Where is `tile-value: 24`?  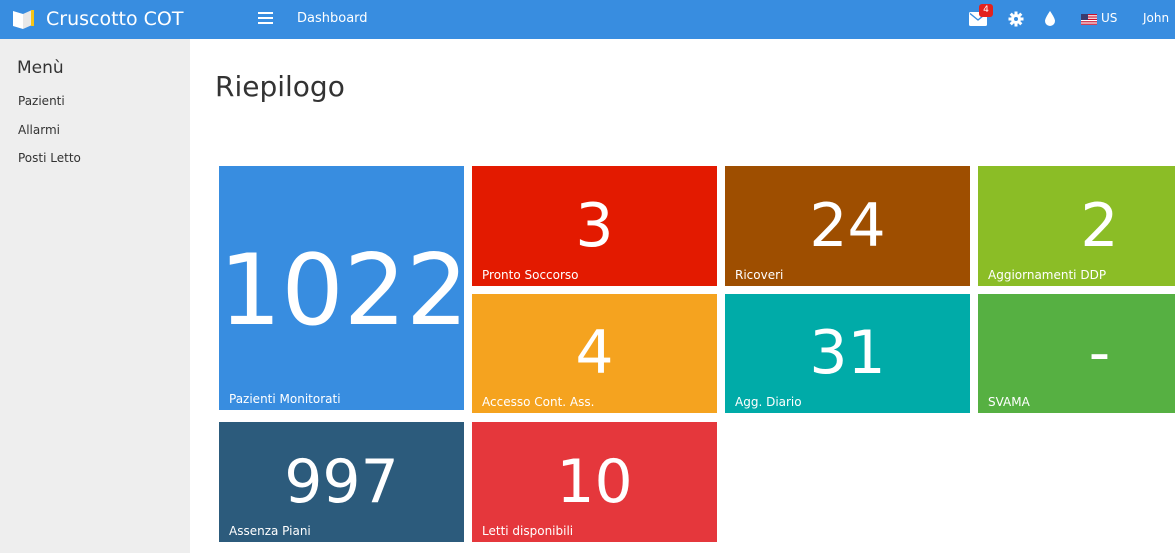 tile-value: 24 is located at coordinates (847, 226).